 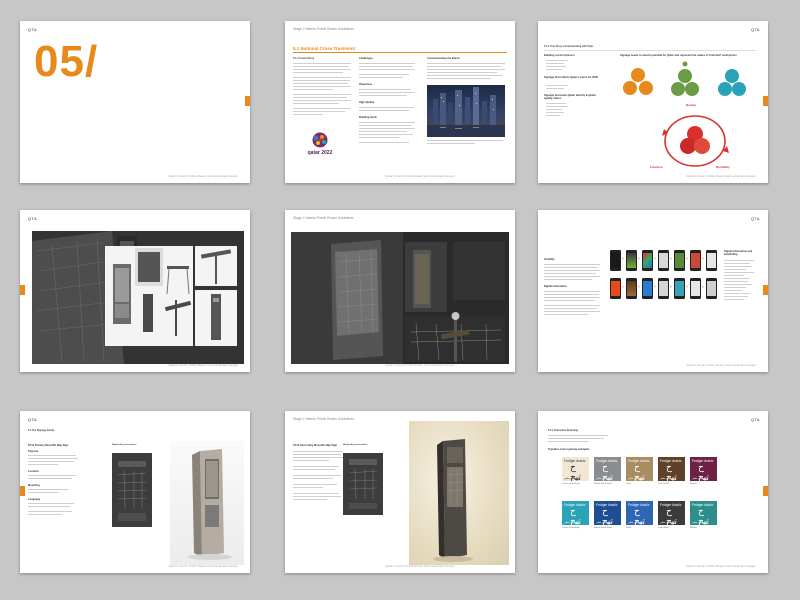 I want to click on building-block-label: Building block, so click(x=368, y=117).